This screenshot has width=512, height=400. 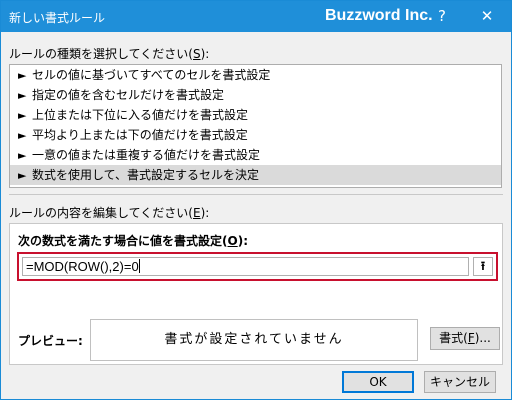 What do you see at coordinates (50, 341) in the screenshot?
I see `preview-label: プレビュー:` at bounding box center [50, 341].